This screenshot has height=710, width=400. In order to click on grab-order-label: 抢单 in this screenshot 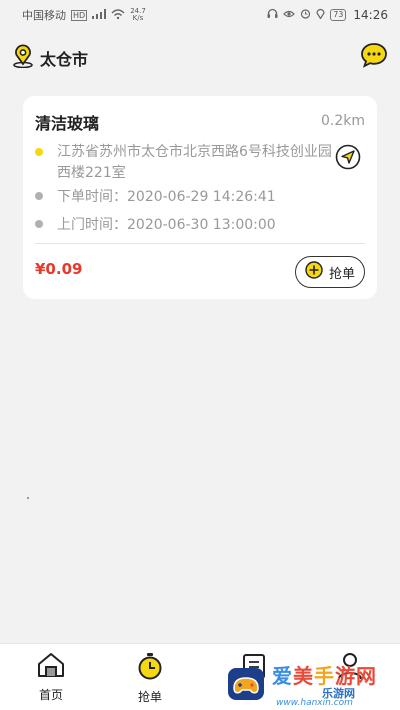, I will do `click(341, 274)`.